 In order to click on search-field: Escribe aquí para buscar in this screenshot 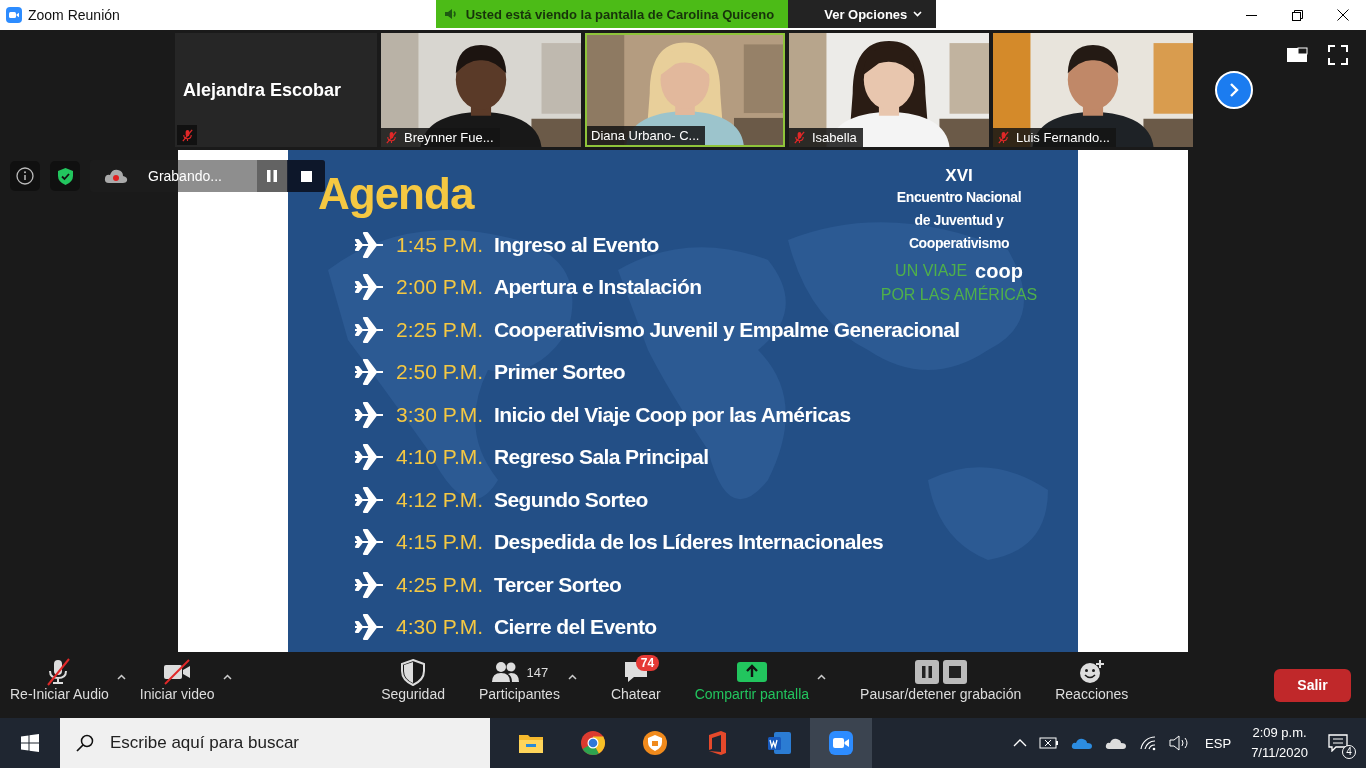, I will do `click(275, 743)`.